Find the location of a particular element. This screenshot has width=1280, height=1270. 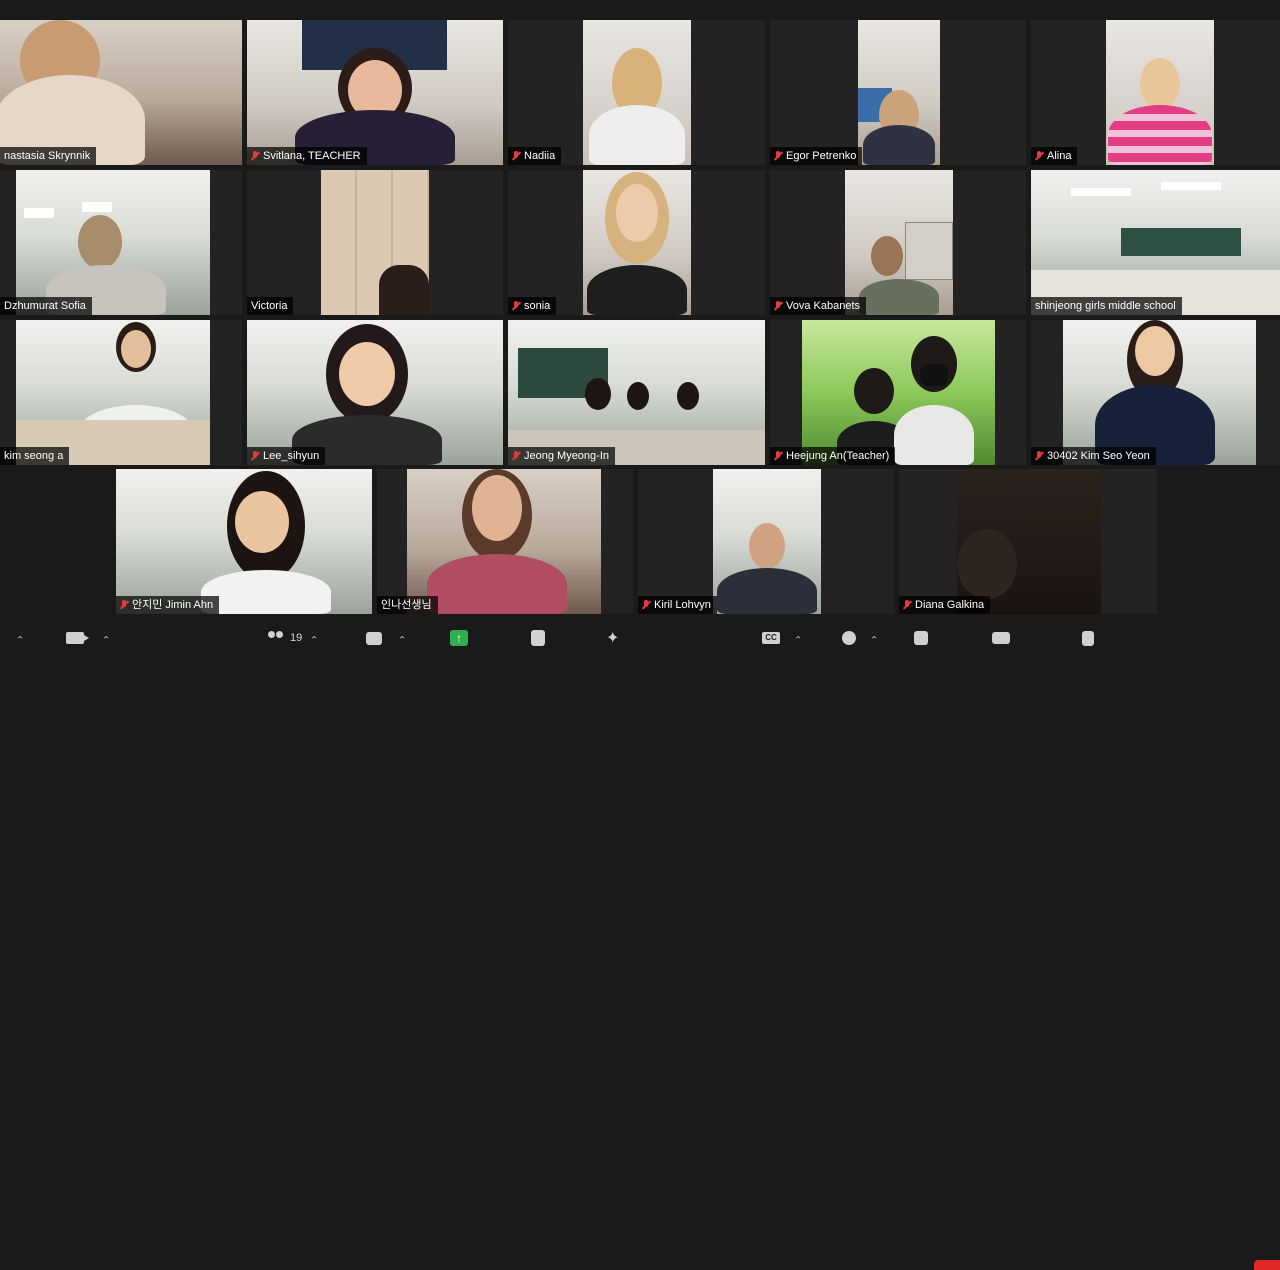

participant-tile: Jeong Myeong-In is located at coordinates (636, 392).